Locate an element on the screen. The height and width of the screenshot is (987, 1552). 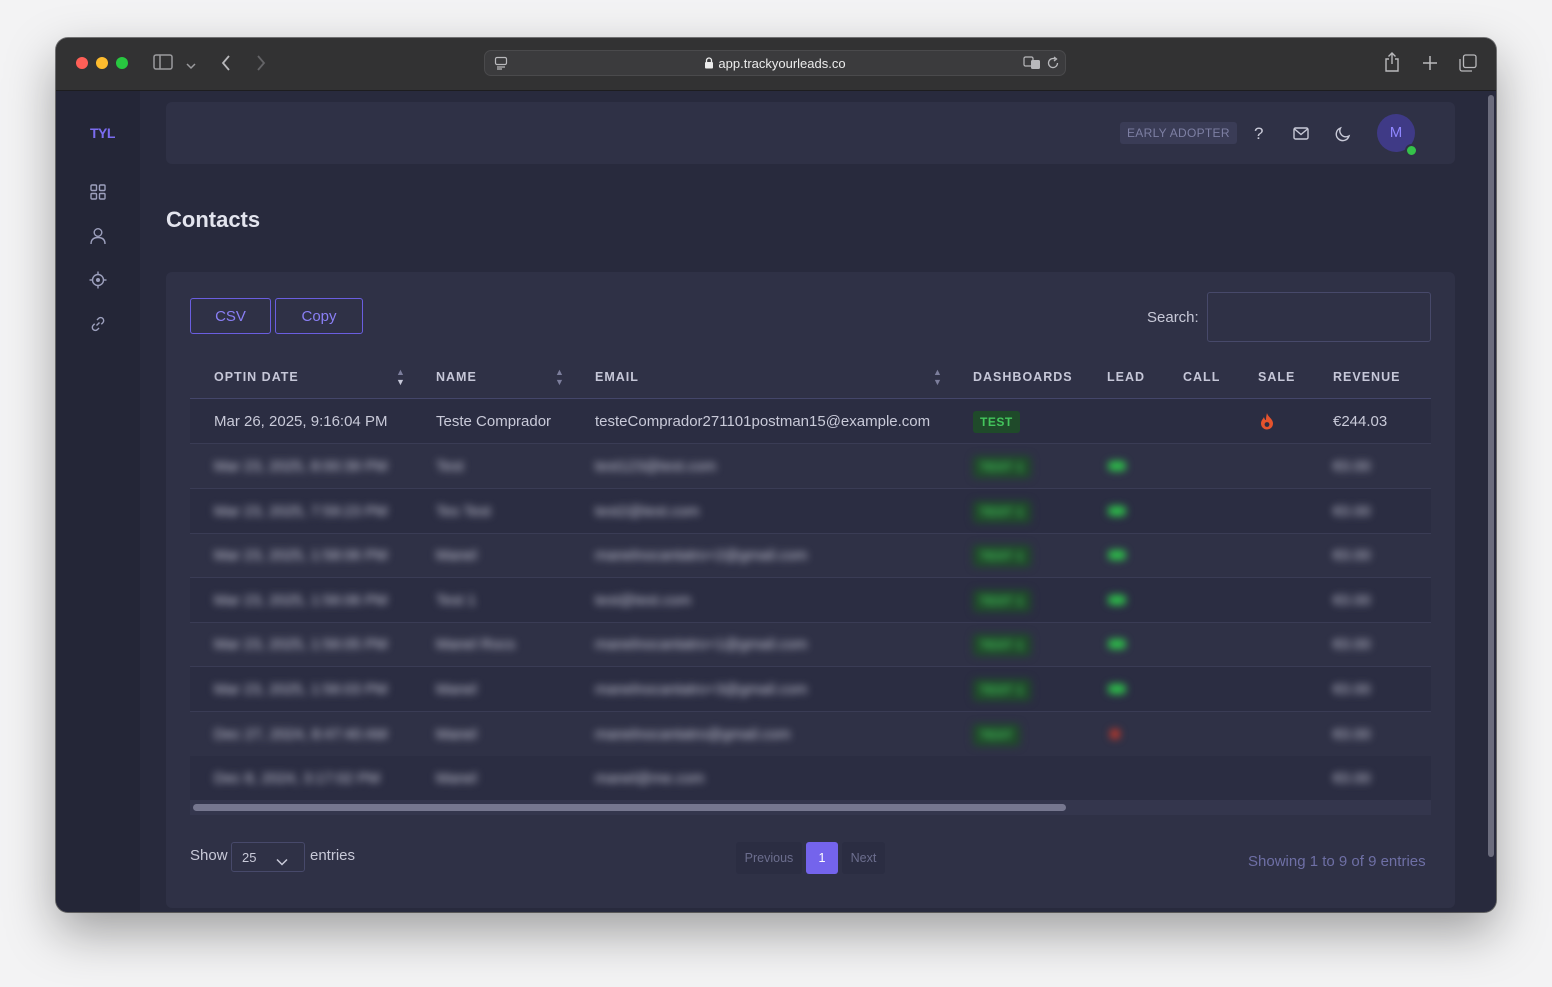
translate-icon is located at coordinates (1032, 65).